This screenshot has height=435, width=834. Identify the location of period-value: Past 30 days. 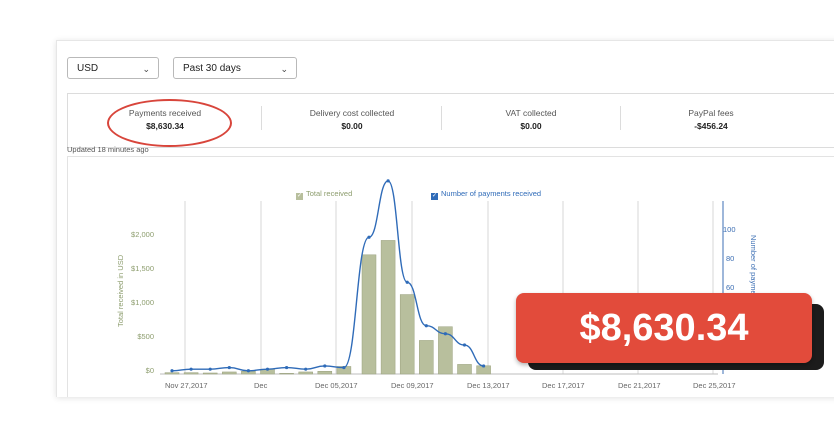
(212, 68).